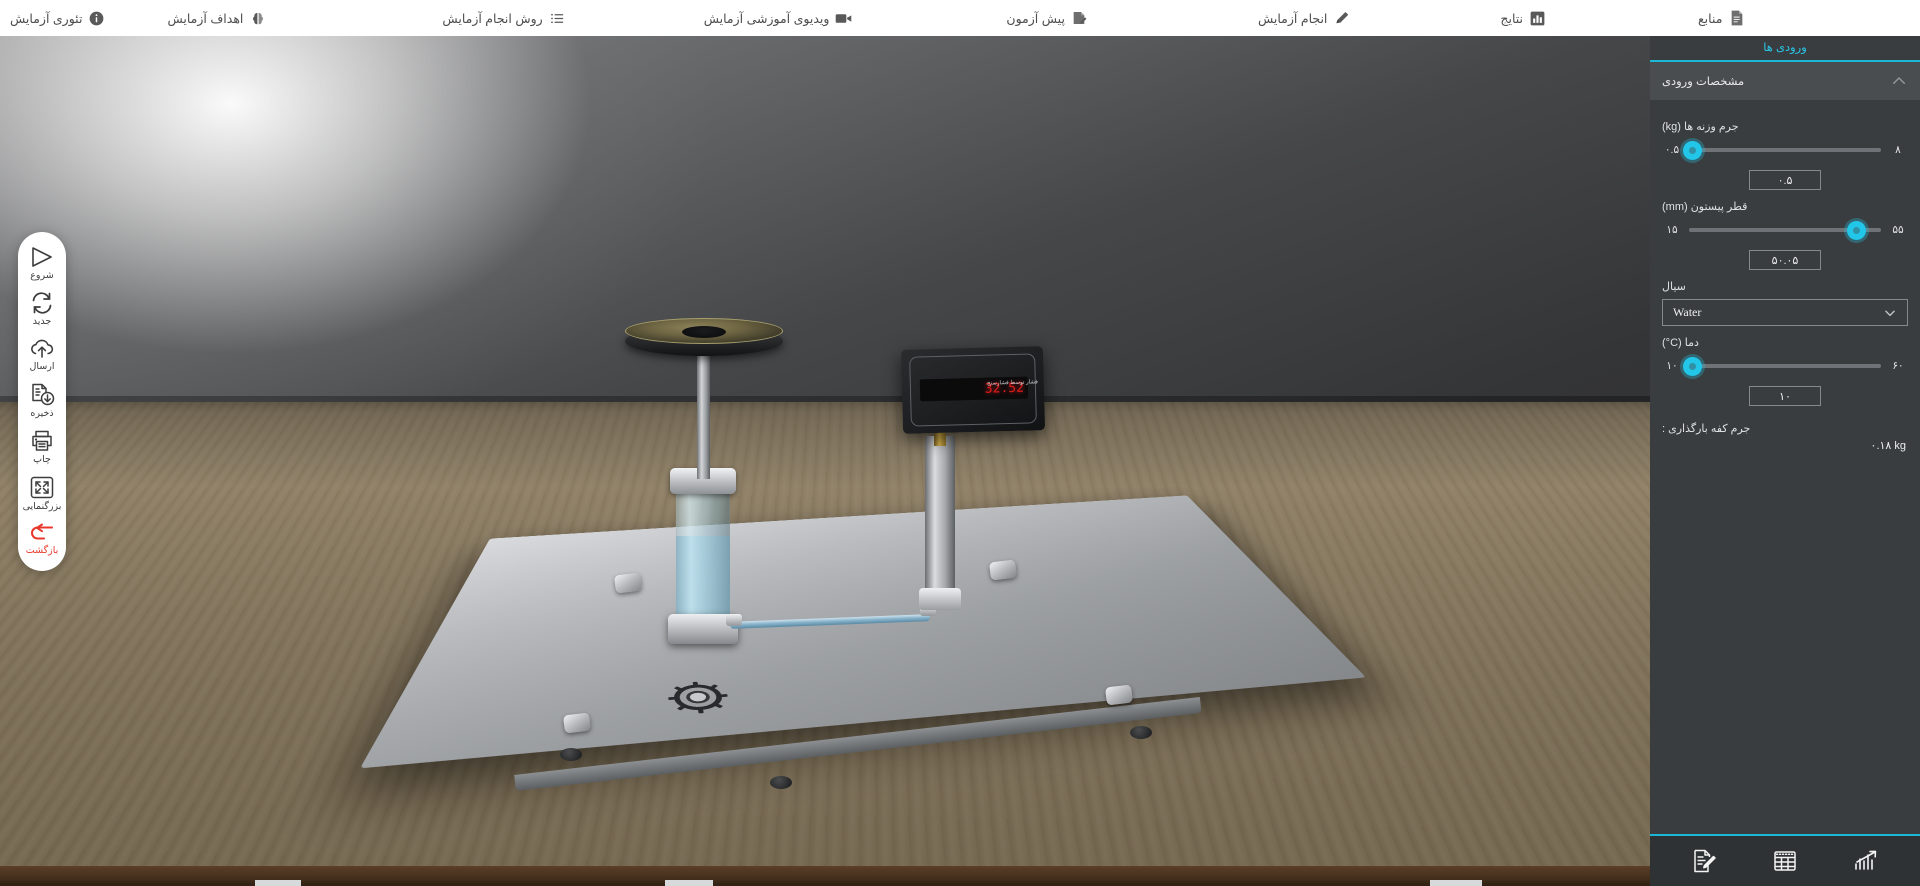 The image size is (1920, 886). Describe the element at coordinates (1512, 18) in the screenshot. I see `nav-label-results: نتایج` at that location.